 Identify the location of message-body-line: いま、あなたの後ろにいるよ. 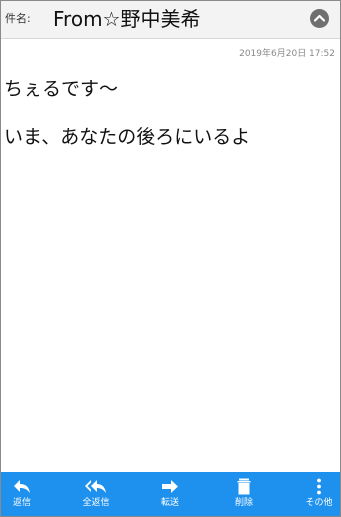
(127, 137).